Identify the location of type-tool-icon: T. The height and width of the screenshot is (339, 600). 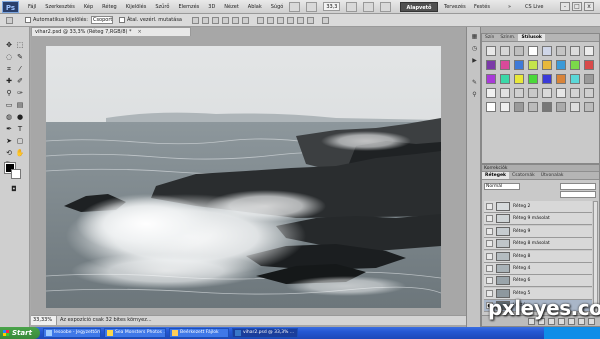
(20, 129).